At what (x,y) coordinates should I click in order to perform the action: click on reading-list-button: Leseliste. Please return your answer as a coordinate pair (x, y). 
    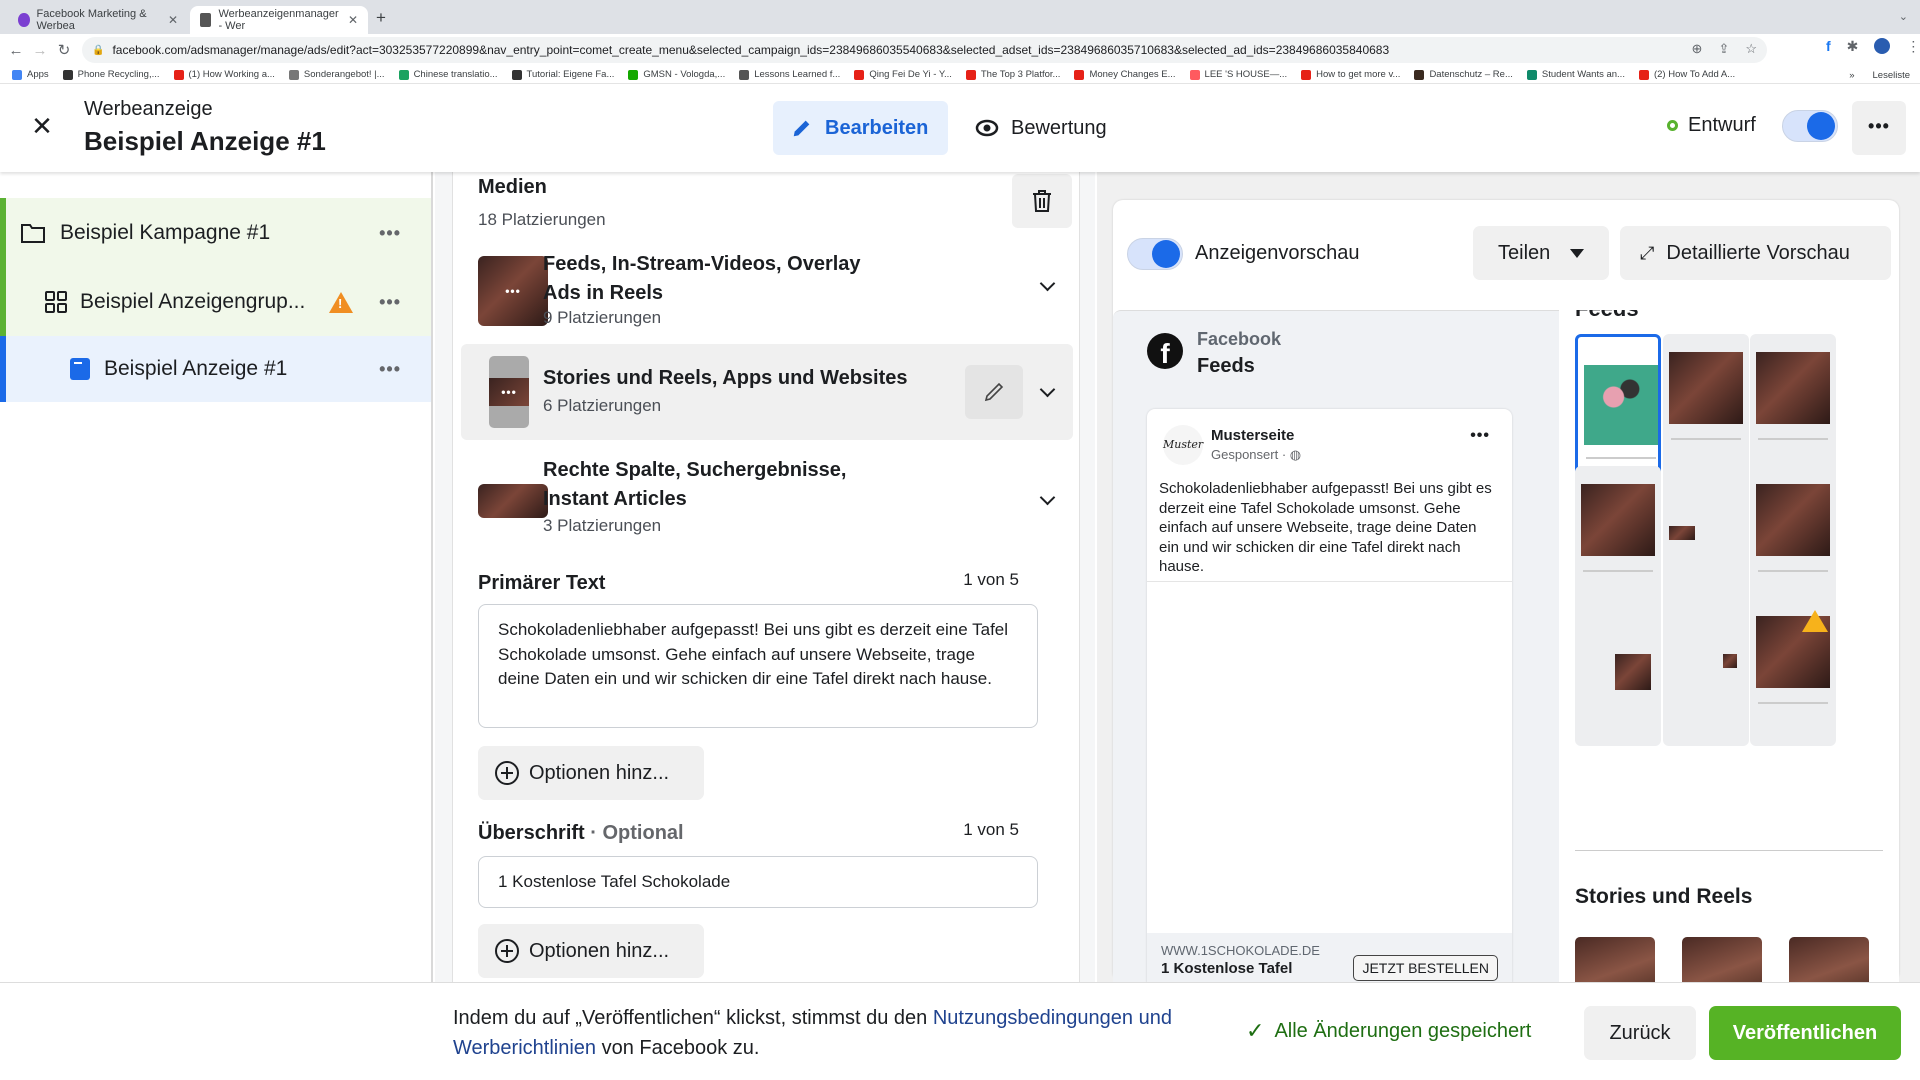
    Looking at the image, I should click on (1892, 75).